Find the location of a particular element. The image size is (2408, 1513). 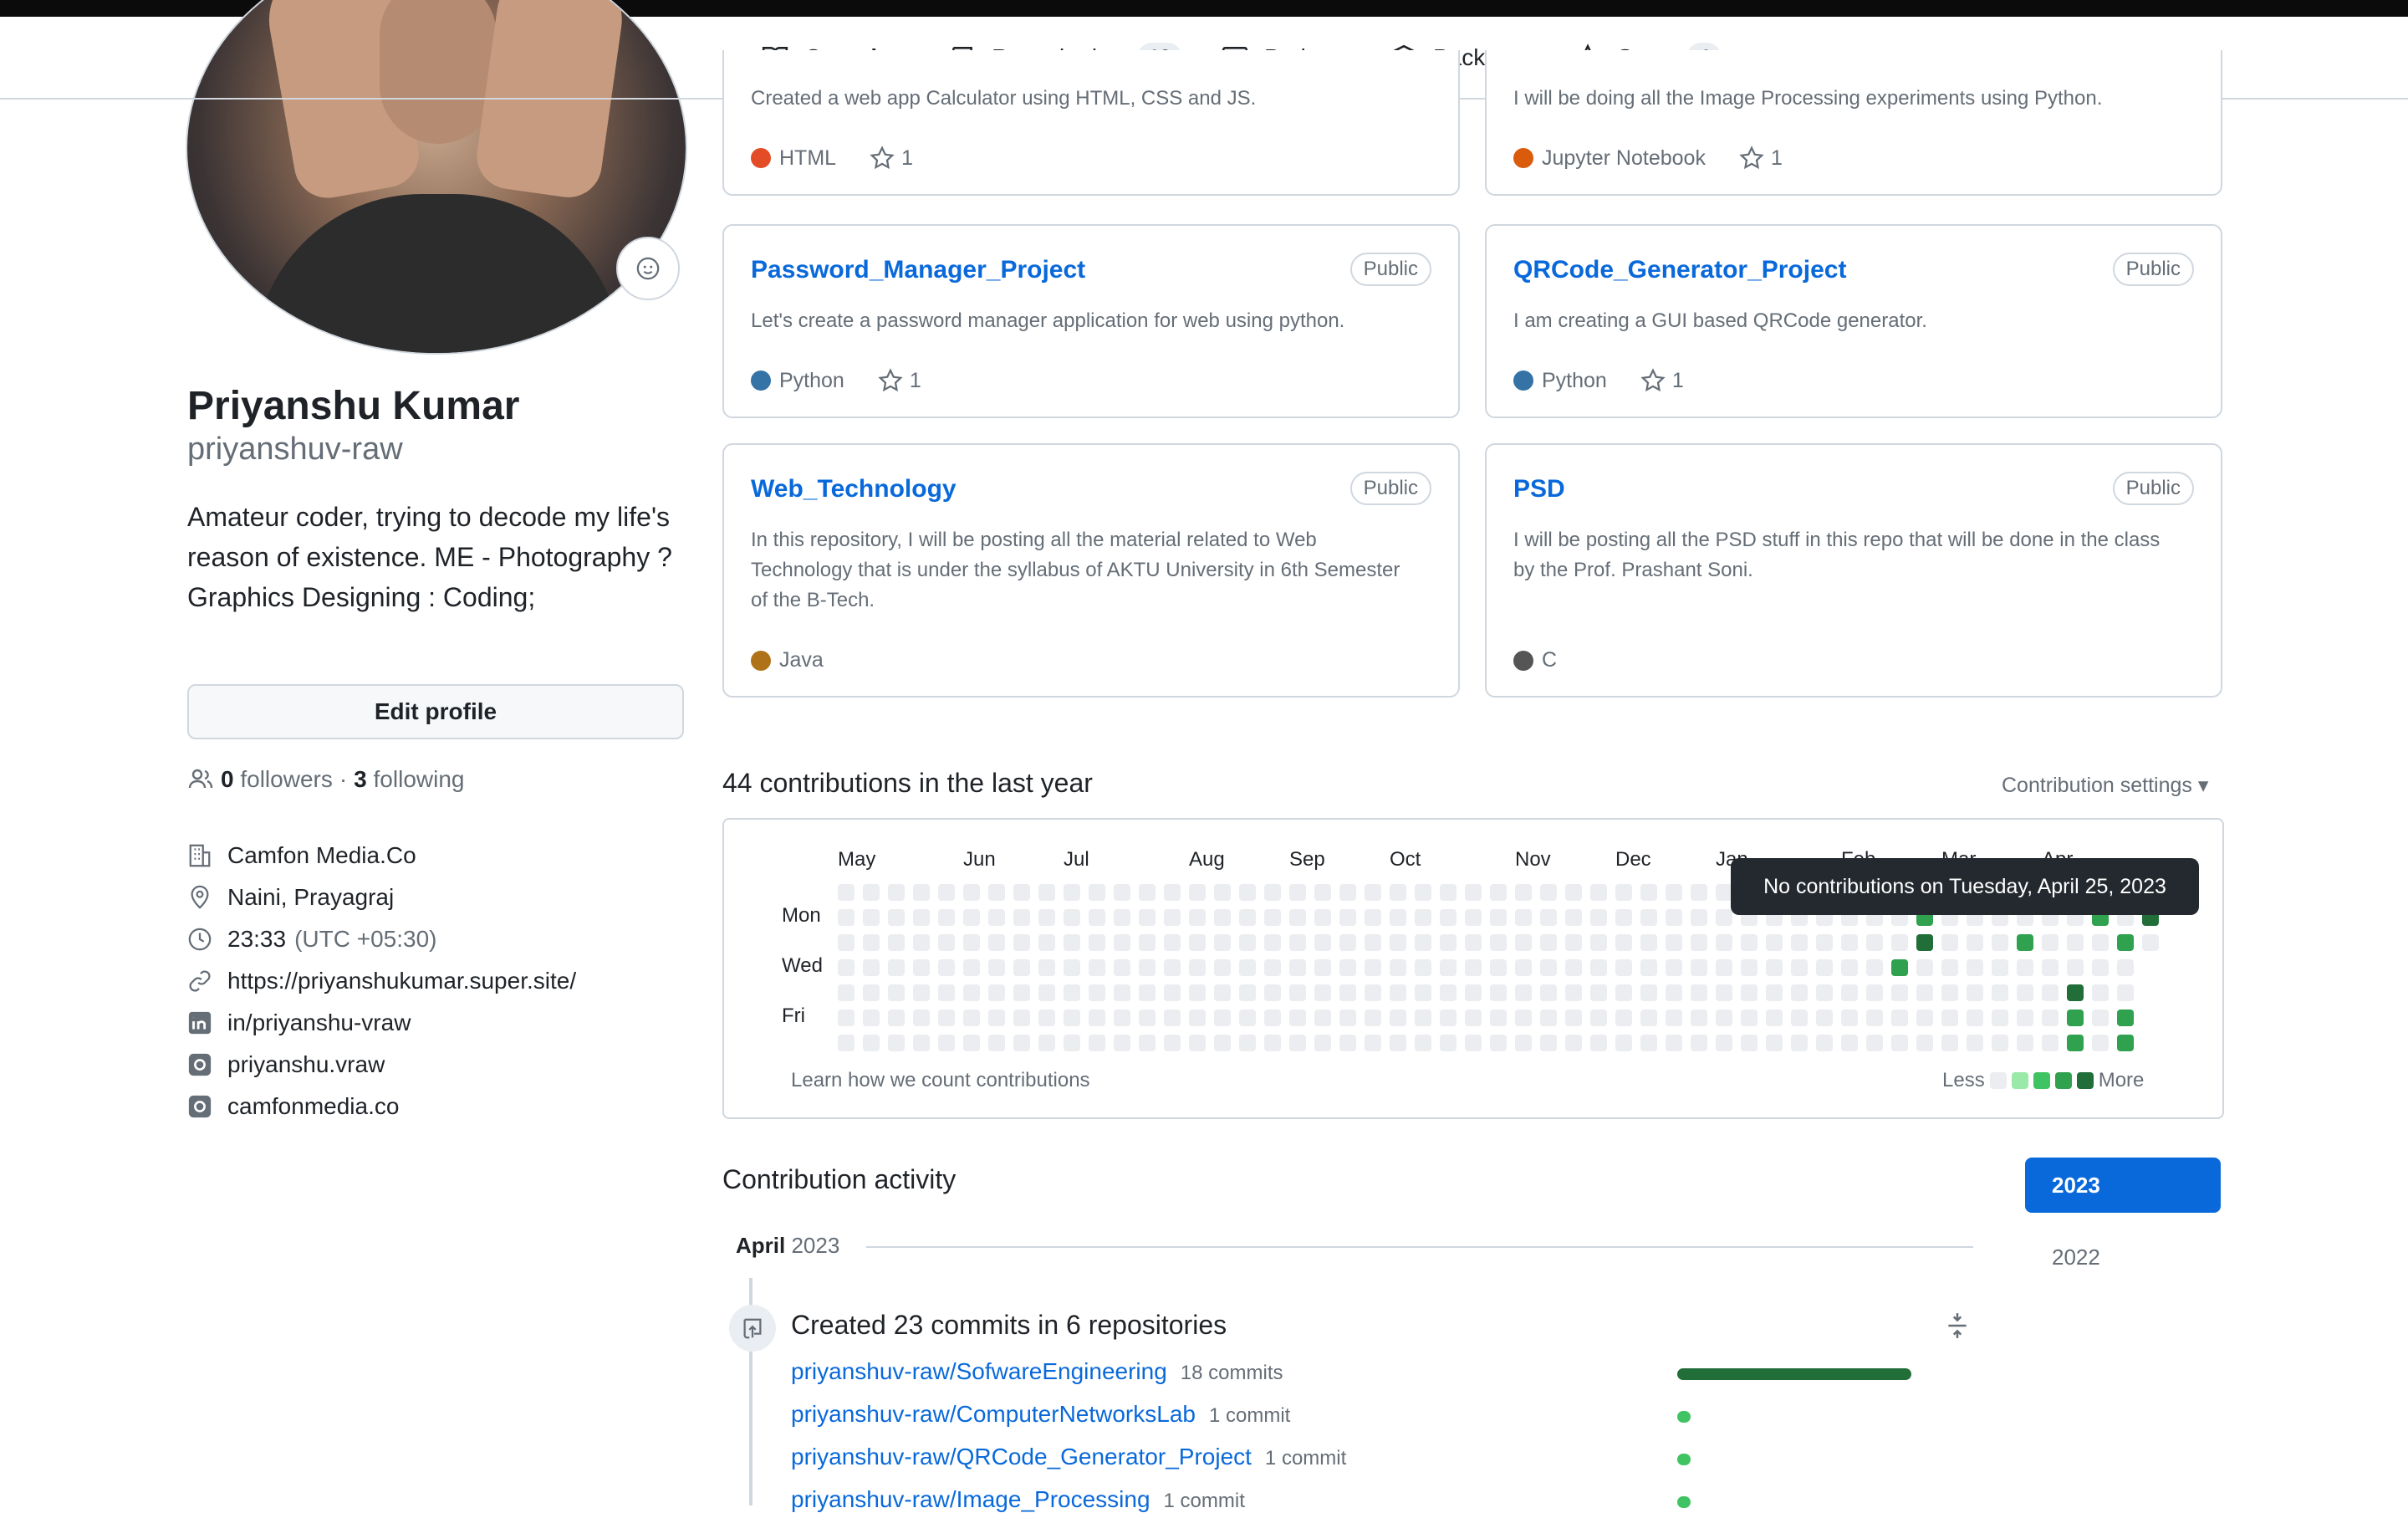

detail-instagram-1: priyanshu.vraw is located at coordinates (382, 1065).